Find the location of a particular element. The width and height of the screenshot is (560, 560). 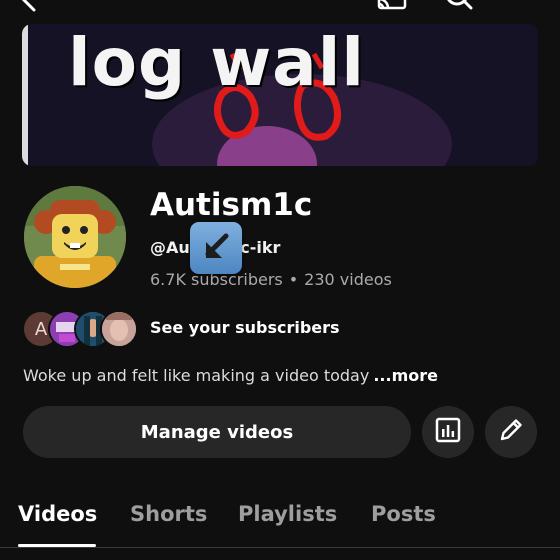

more-vertical-icon is located at coordinates (519, 8).